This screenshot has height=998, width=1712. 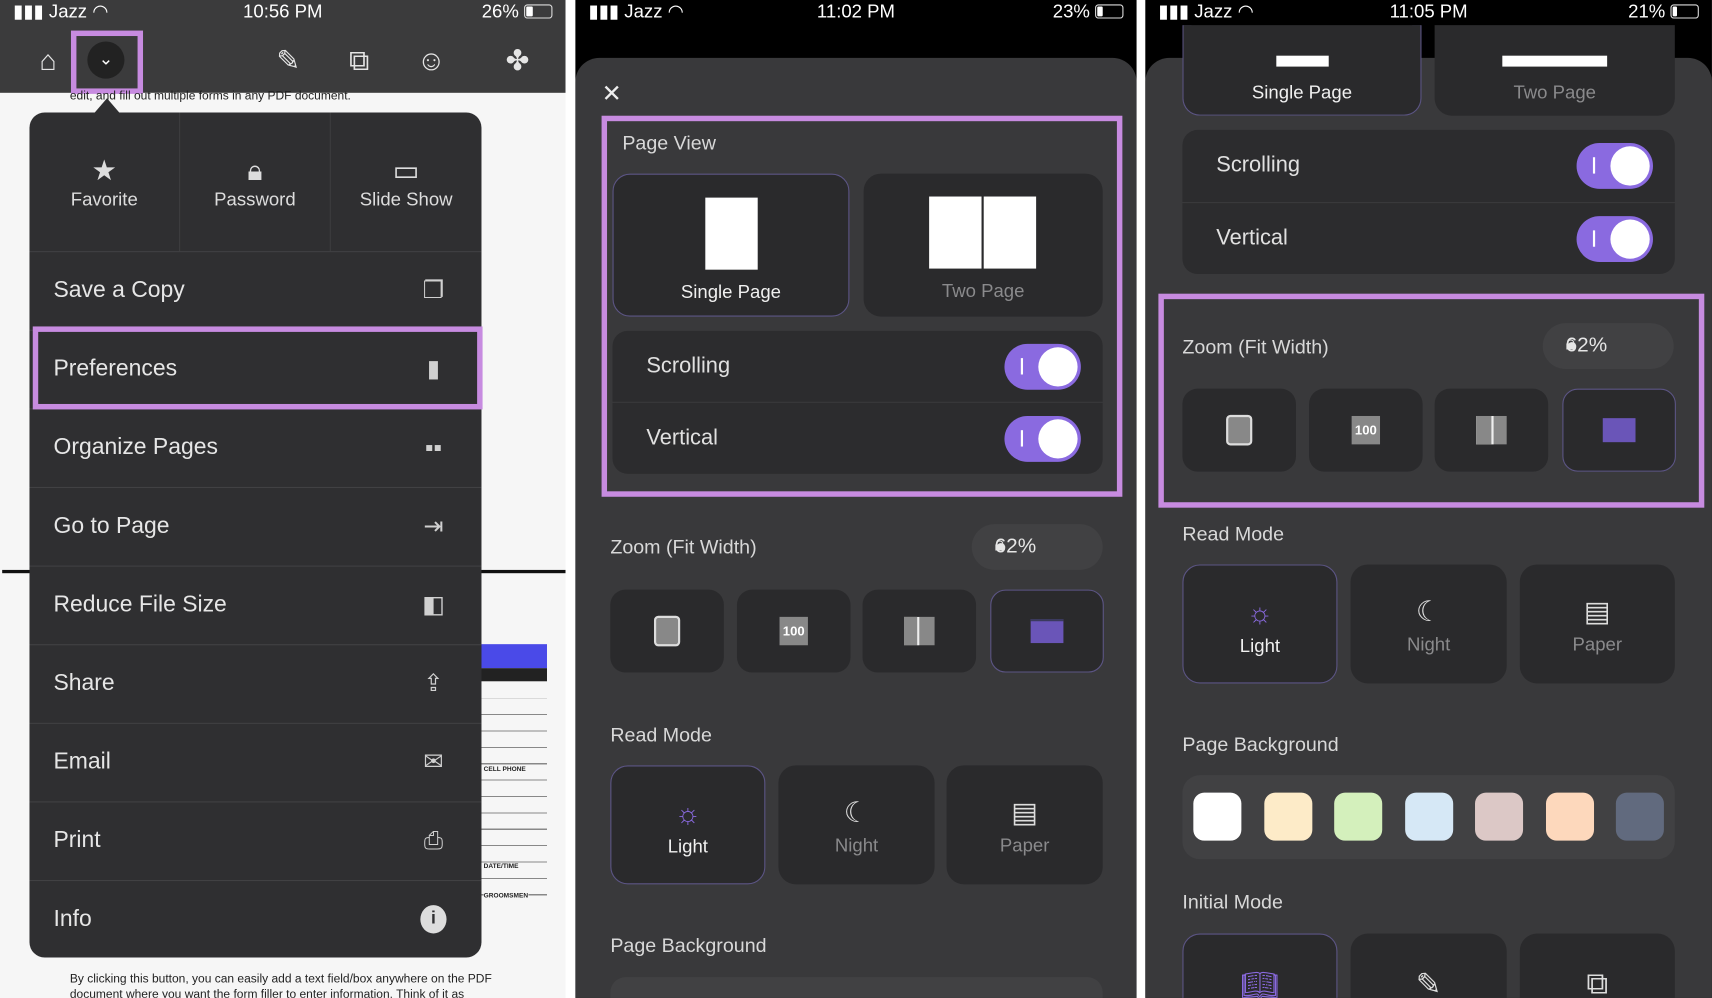 I want to click on menu-password: 🔒︎ Password, so click(x=255, y=182).